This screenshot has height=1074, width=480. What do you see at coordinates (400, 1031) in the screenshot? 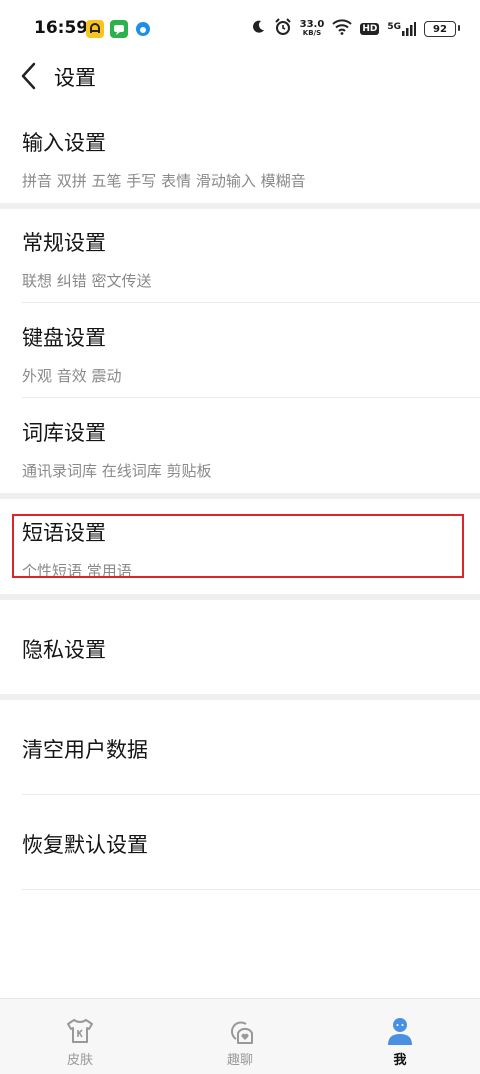
I see `person-icon` at bounding box center [400, 1031].